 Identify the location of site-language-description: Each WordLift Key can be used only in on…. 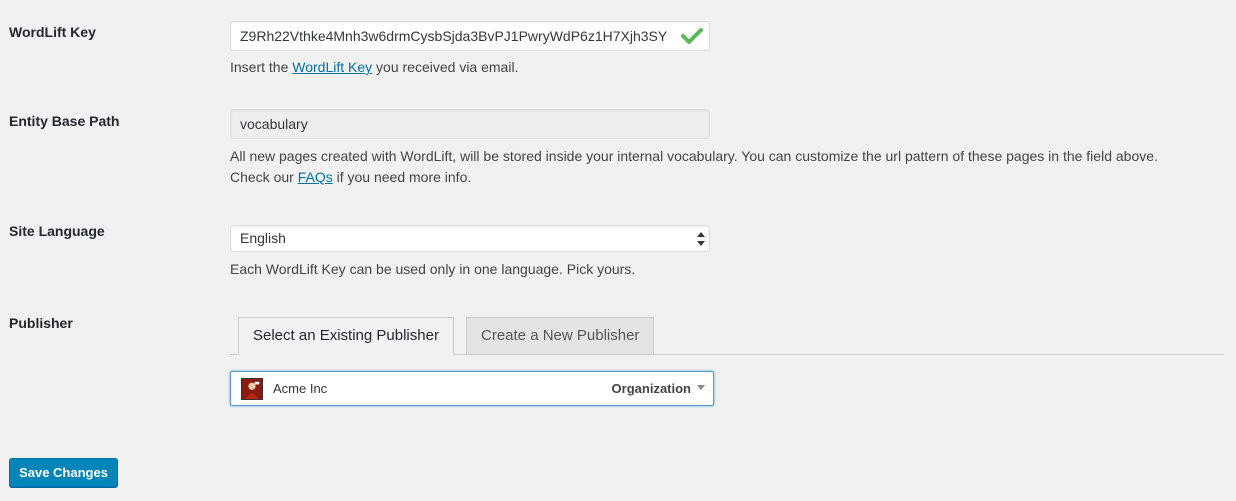
(433, 269).